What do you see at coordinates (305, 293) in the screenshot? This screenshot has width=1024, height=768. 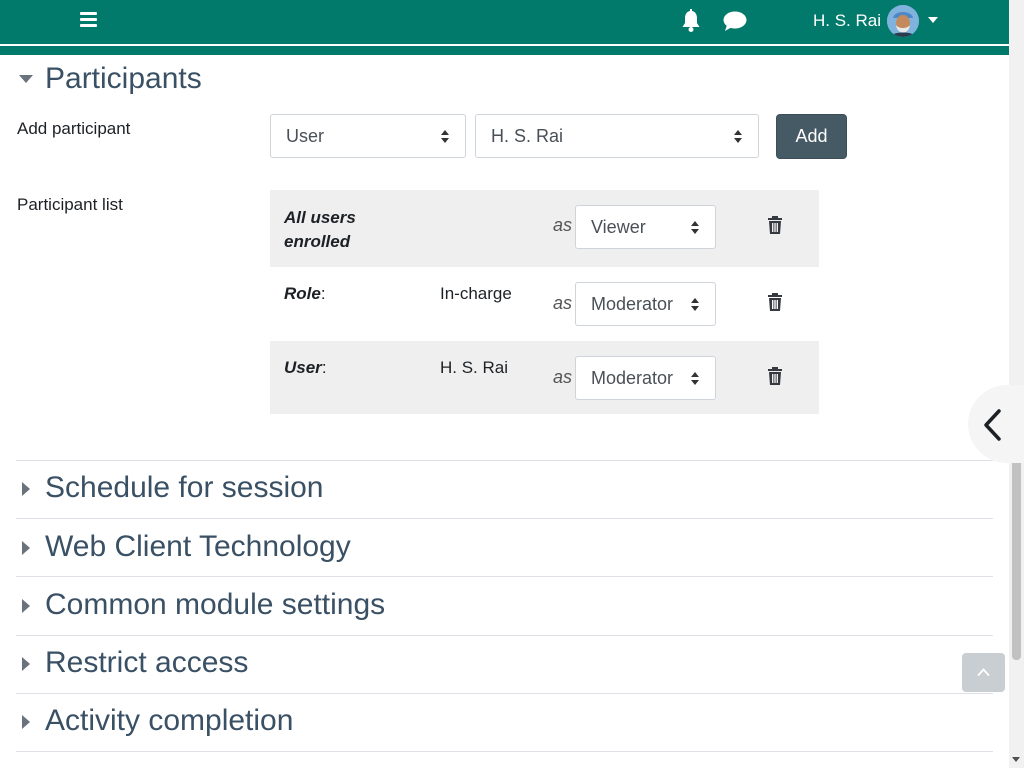 I see `participant-who: Role:` at bounding box center [305, 293].